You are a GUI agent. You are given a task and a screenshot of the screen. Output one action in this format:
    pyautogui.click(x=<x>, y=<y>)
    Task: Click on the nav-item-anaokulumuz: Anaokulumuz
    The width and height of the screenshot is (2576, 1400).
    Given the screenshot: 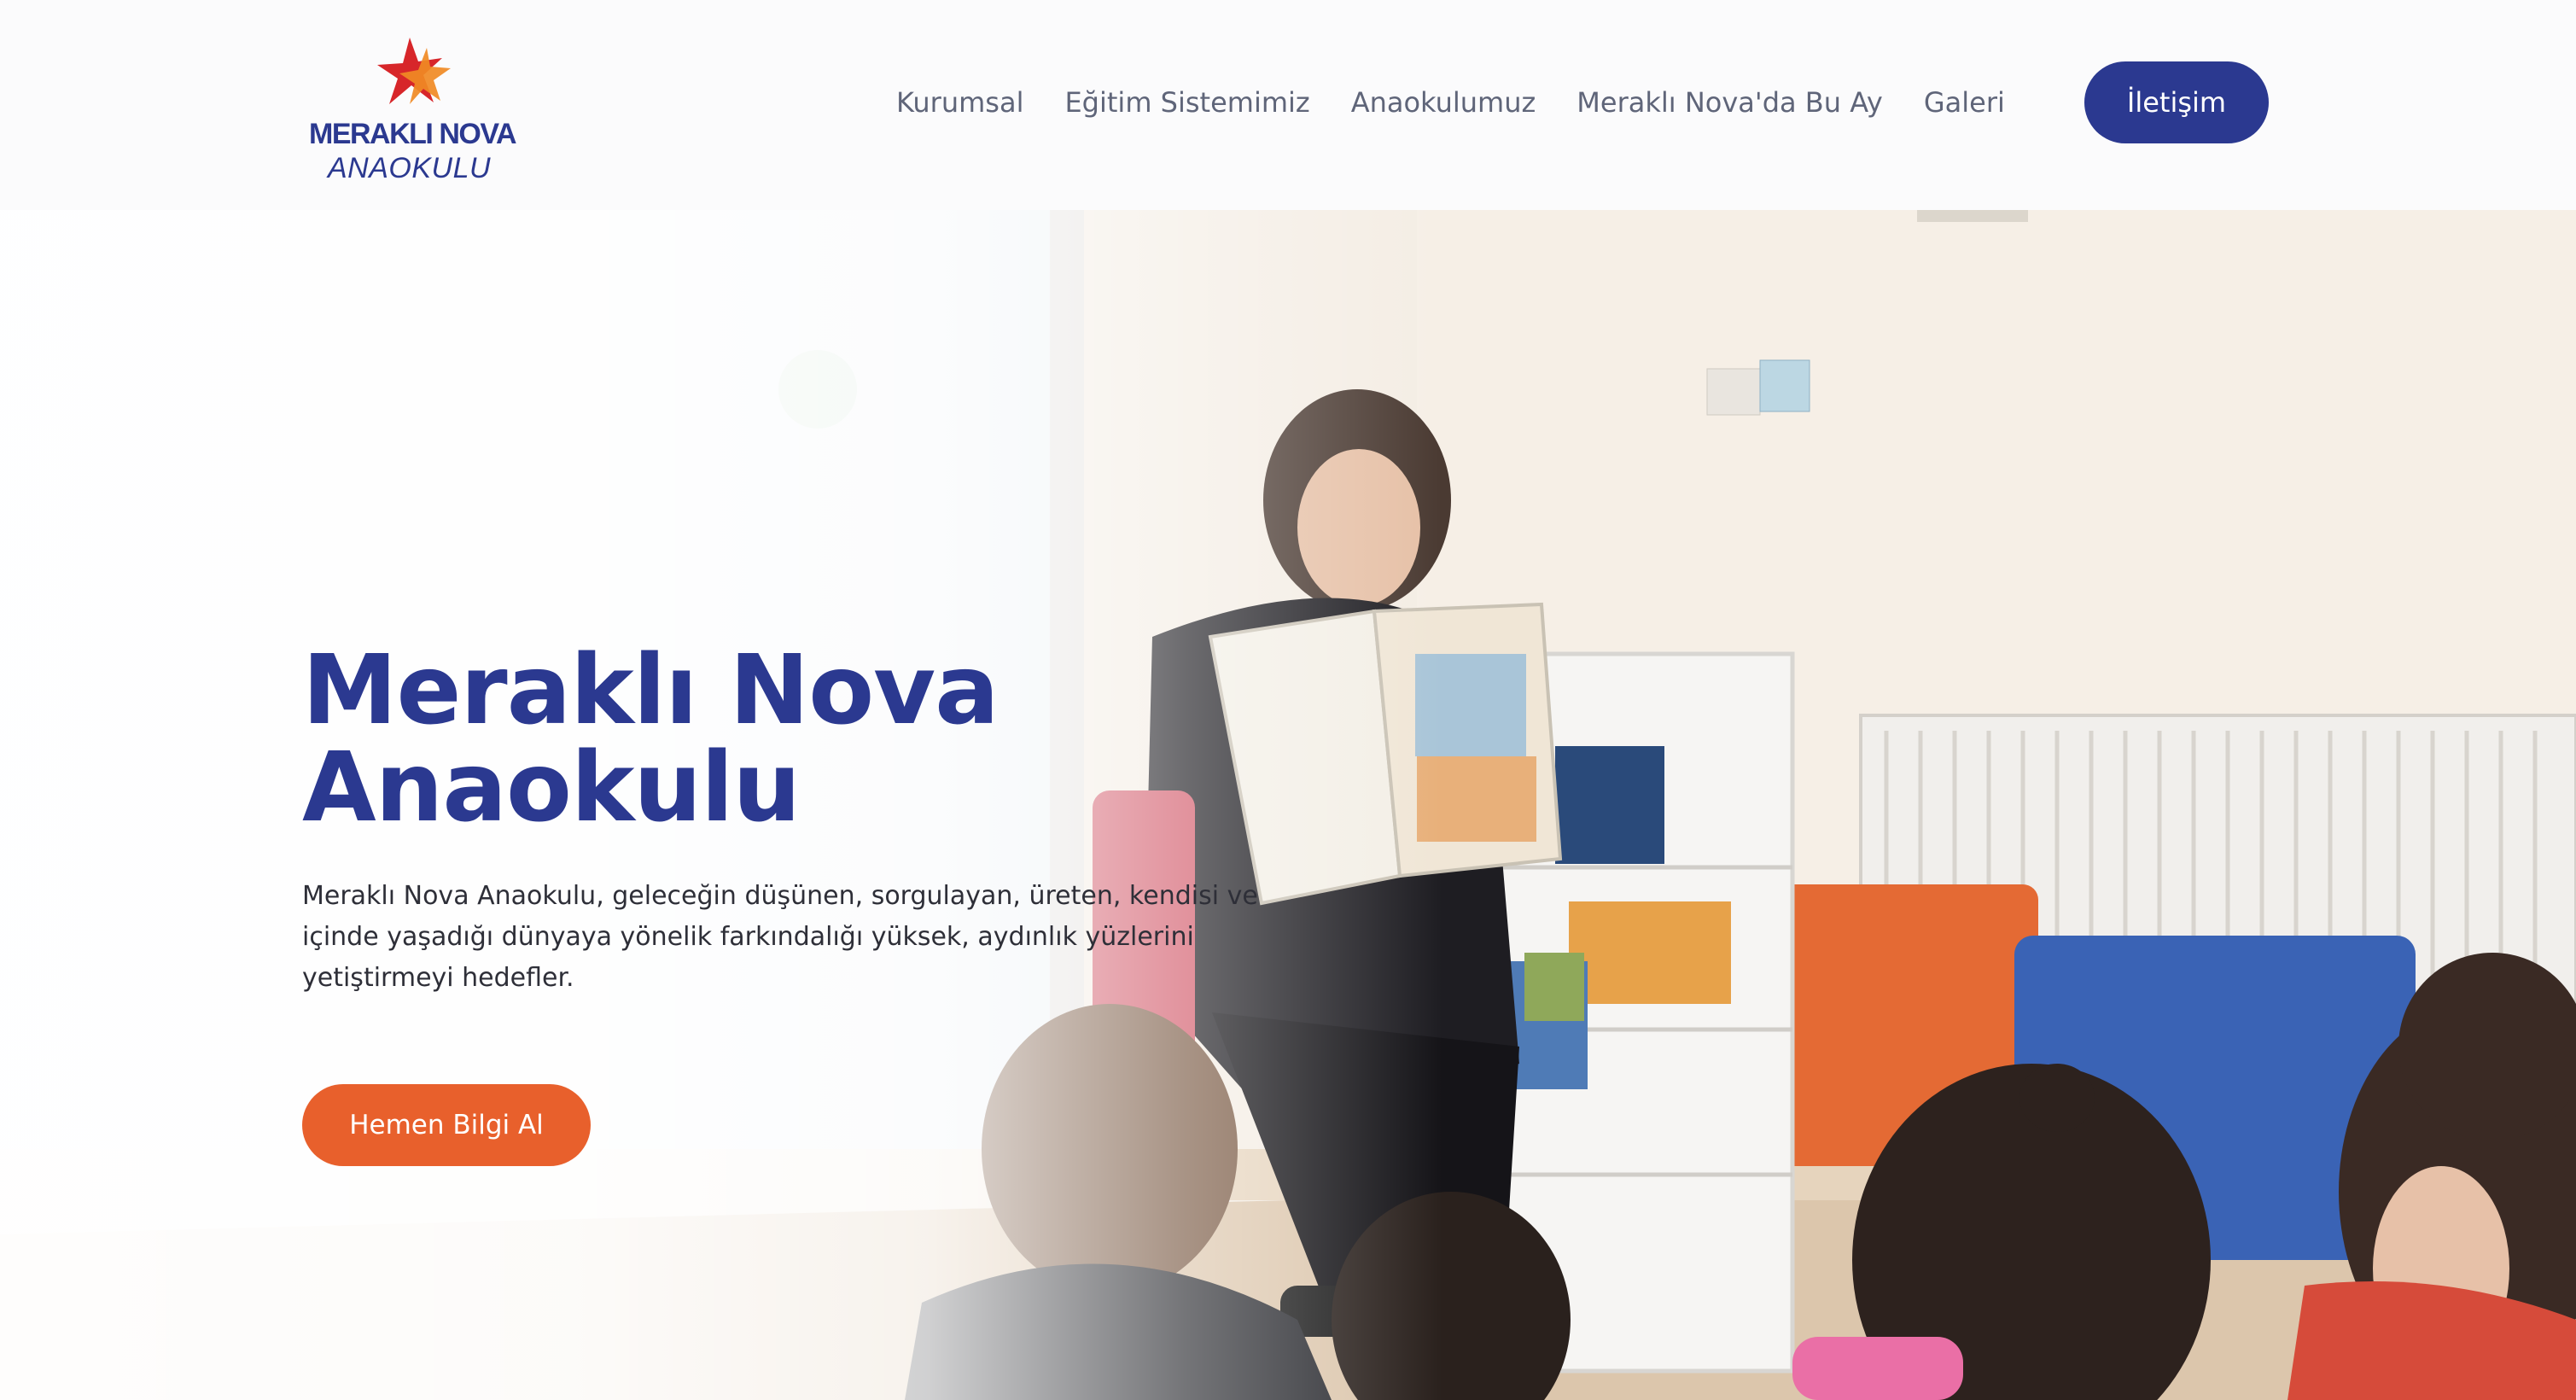 What is the action you would take?
    pyautogui.click(x=1443, y=103)
    